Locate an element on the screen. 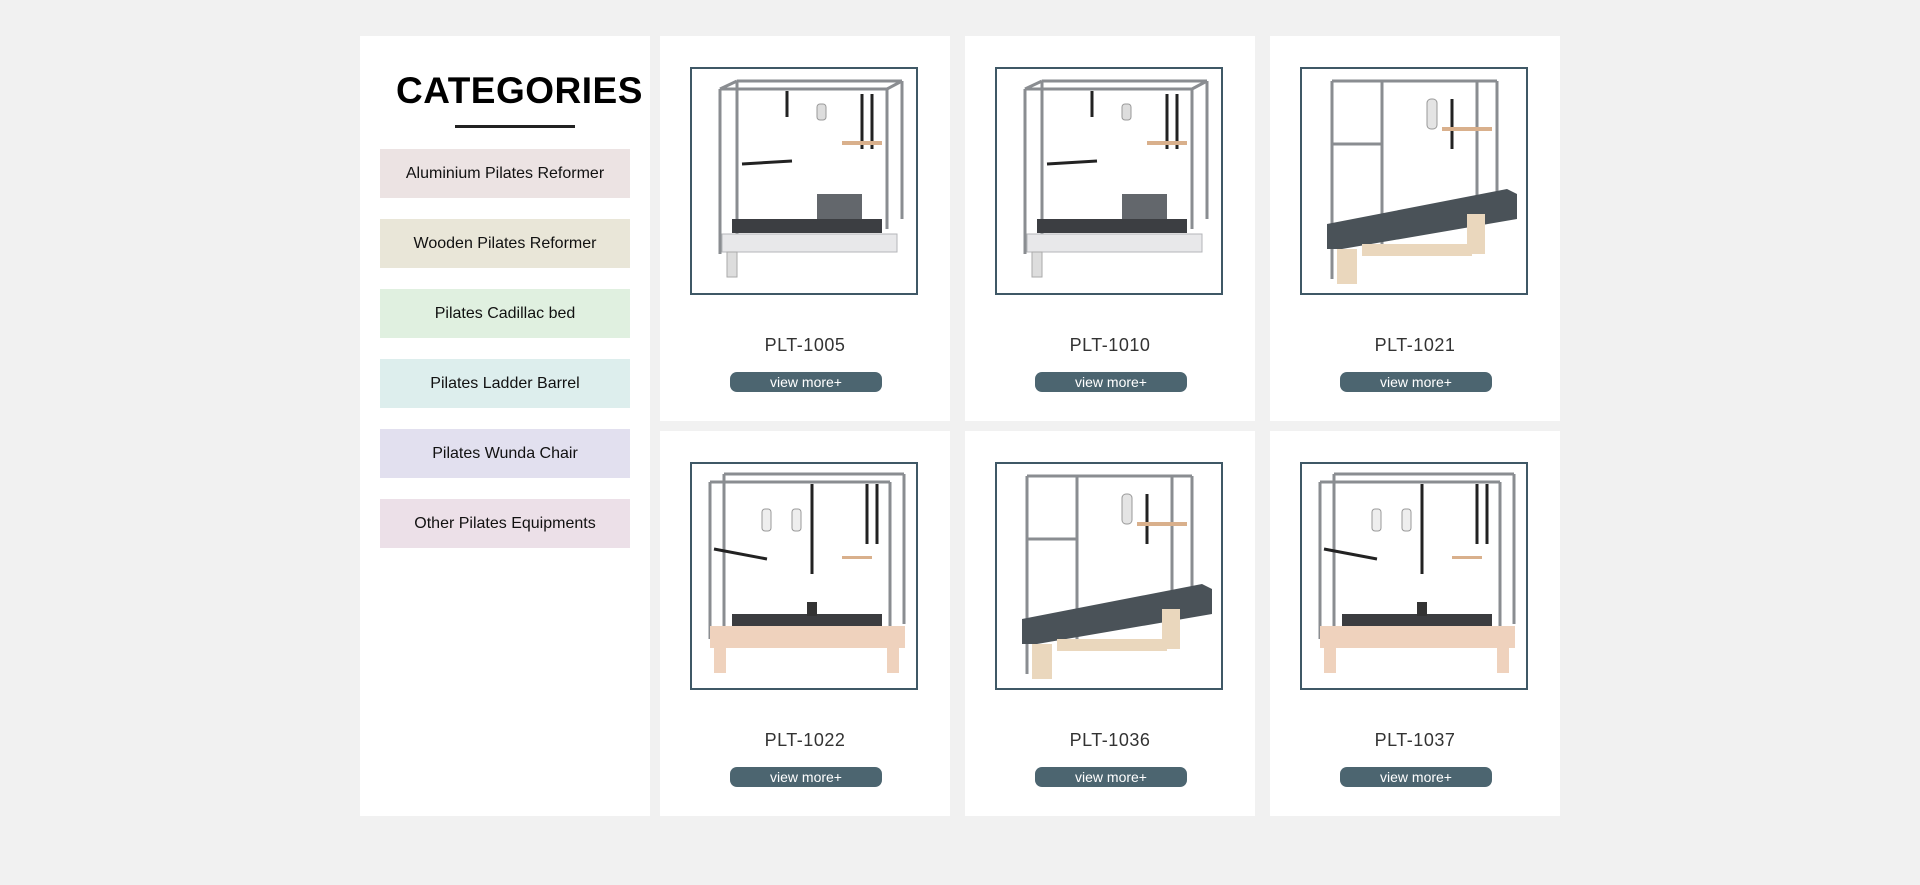  title-underline-divider is located at coordinates (515, 126).